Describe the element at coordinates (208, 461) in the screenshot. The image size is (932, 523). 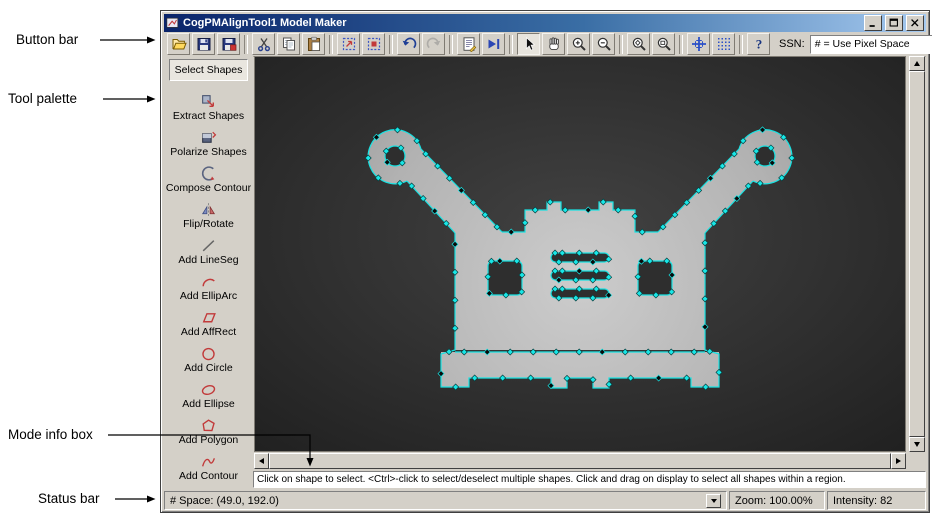
I see `add-contour-icon` at that location.